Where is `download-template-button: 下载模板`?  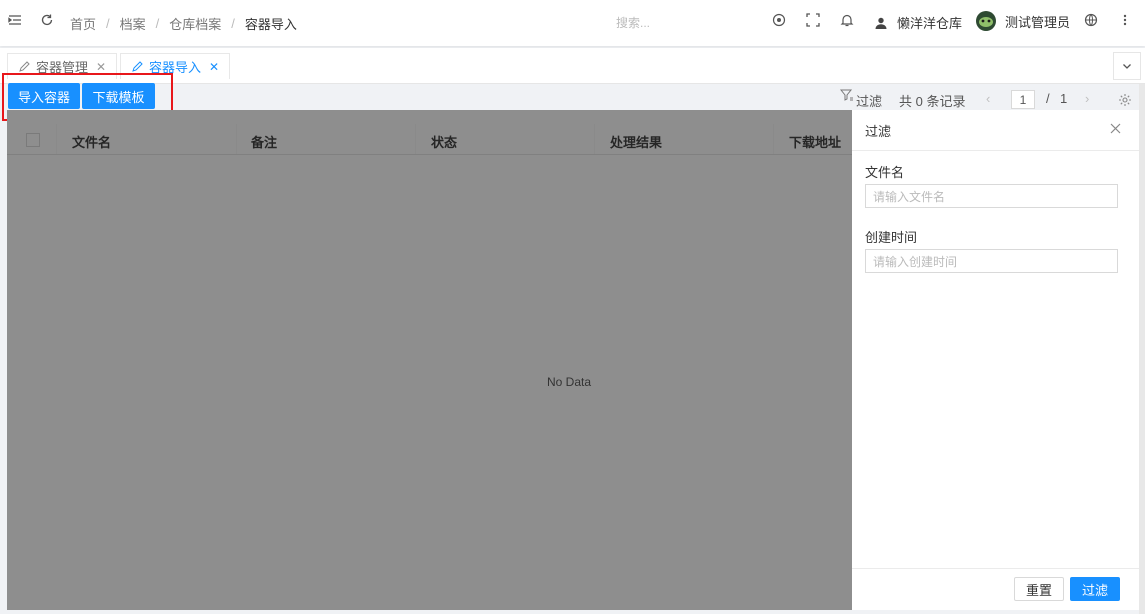 download-template-button: 下载模板 is located at coordinates (118, 96).